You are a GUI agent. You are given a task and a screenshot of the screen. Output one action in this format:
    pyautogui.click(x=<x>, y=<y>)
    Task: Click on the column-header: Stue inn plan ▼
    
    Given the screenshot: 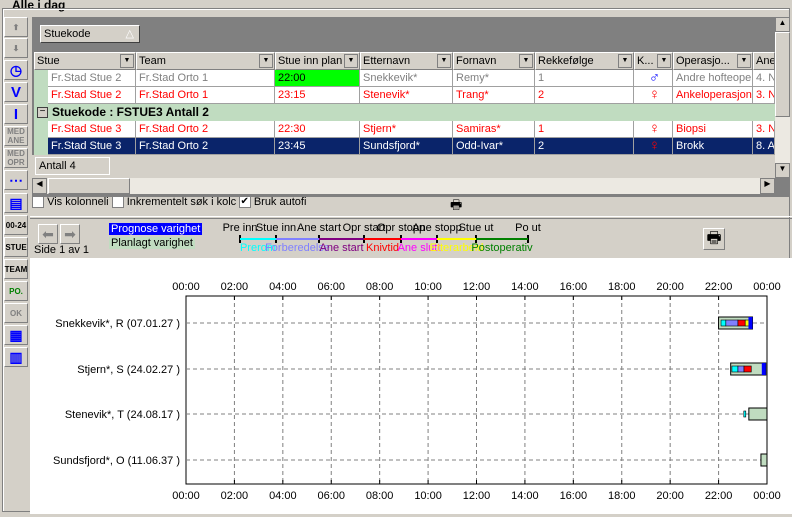 What is the action you would take?
    pyautogui.click(x=317, y=61)
    